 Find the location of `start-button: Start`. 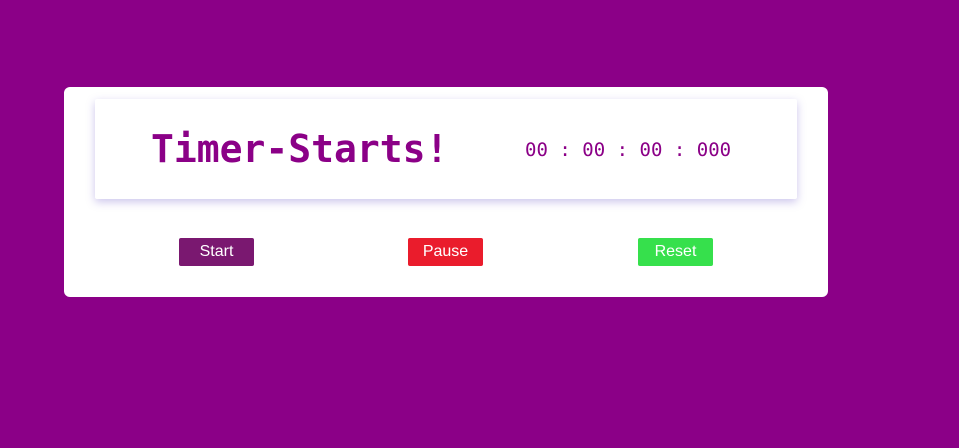

start-button: Start is located at coordinates (216, 252).